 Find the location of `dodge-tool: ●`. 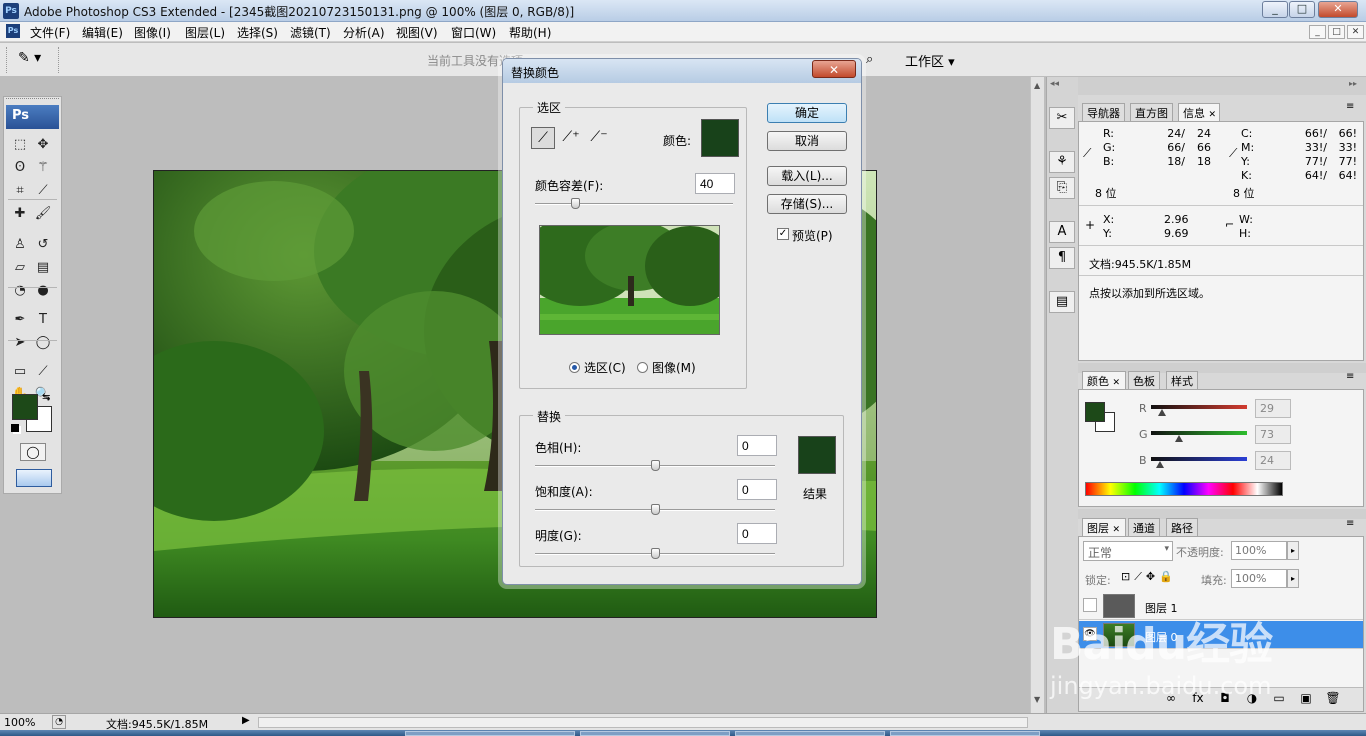

dodge-tool: ● is located at coordinates (43, 290).